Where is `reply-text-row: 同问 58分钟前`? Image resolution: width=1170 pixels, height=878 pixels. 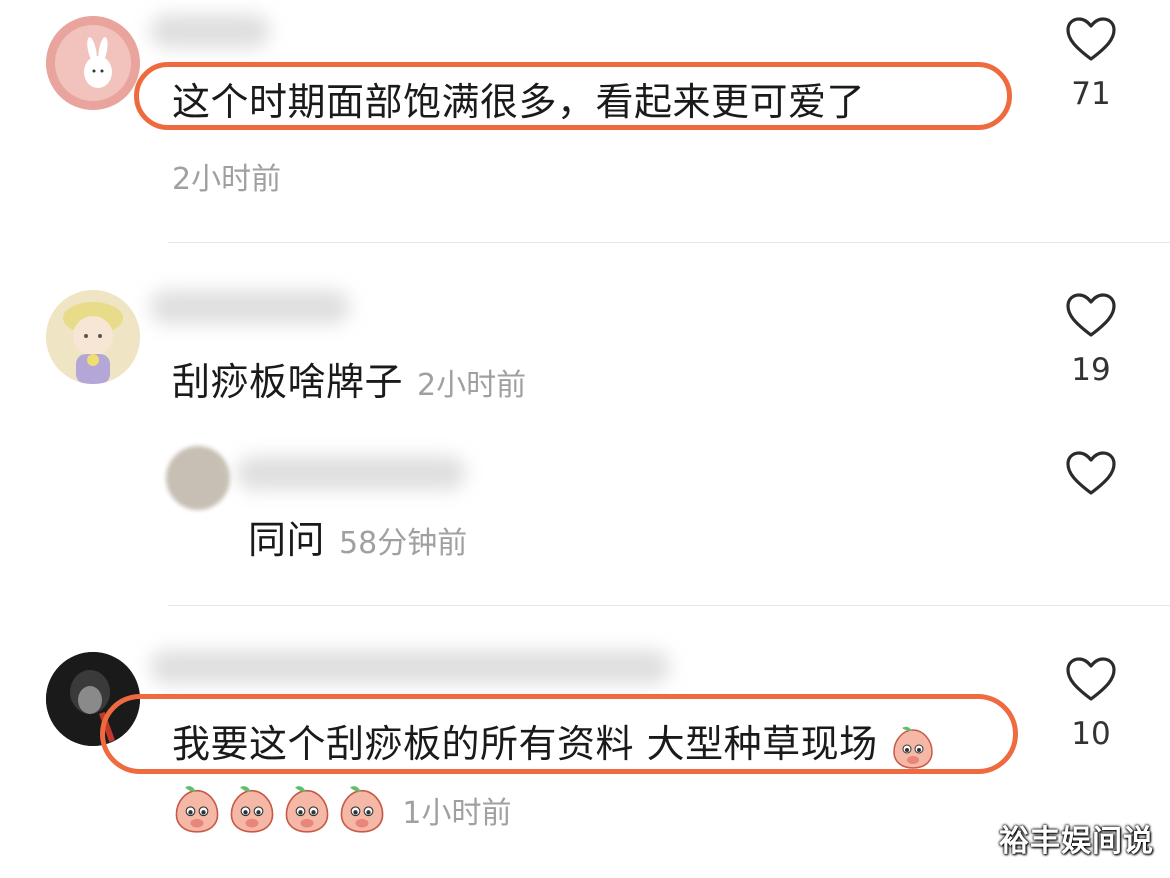 reply-text-row: 同问 58分钟前 is located at coordinates (357, 542).